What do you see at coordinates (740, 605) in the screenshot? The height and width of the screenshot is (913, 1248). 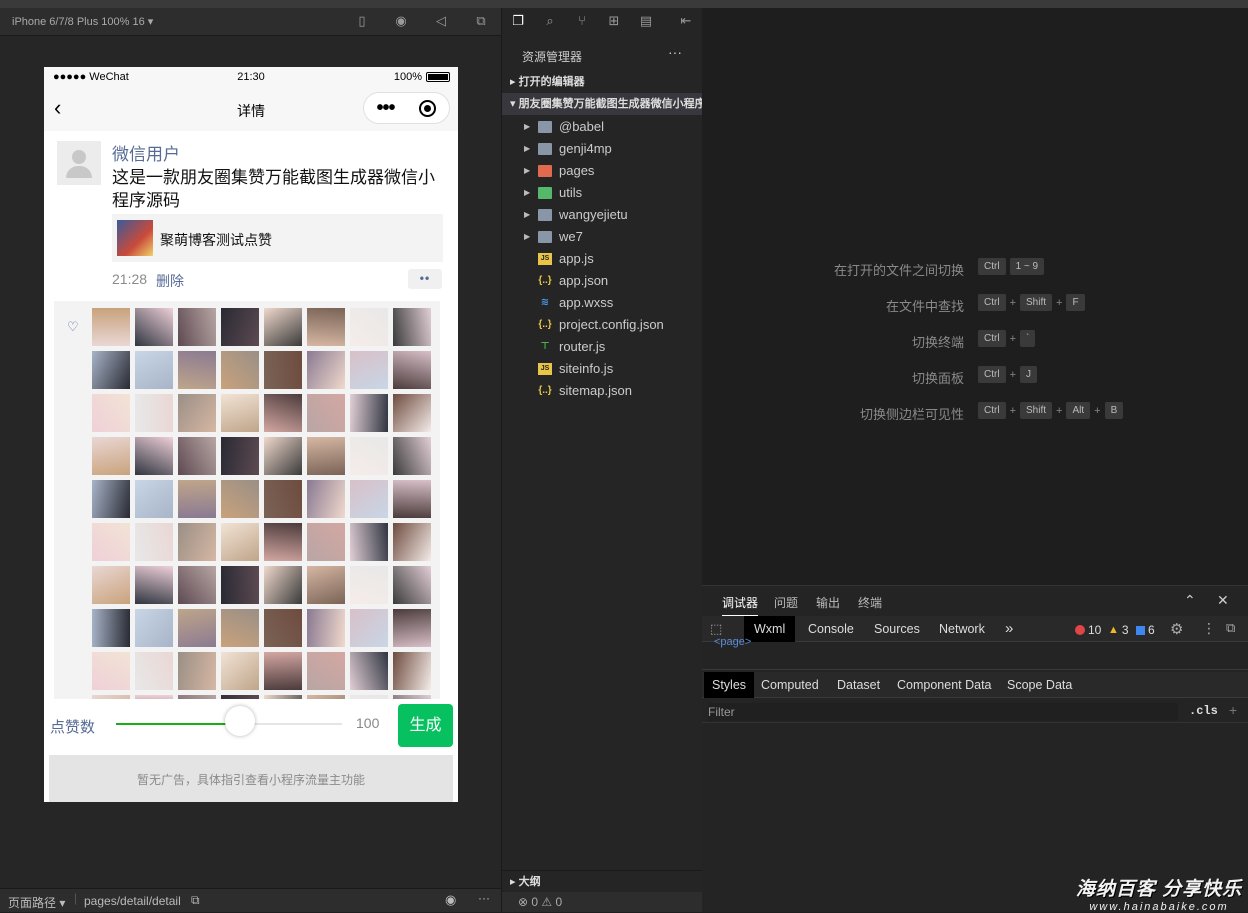 I see `tab-debugger: 调试器` at bounding box center [740, 605].